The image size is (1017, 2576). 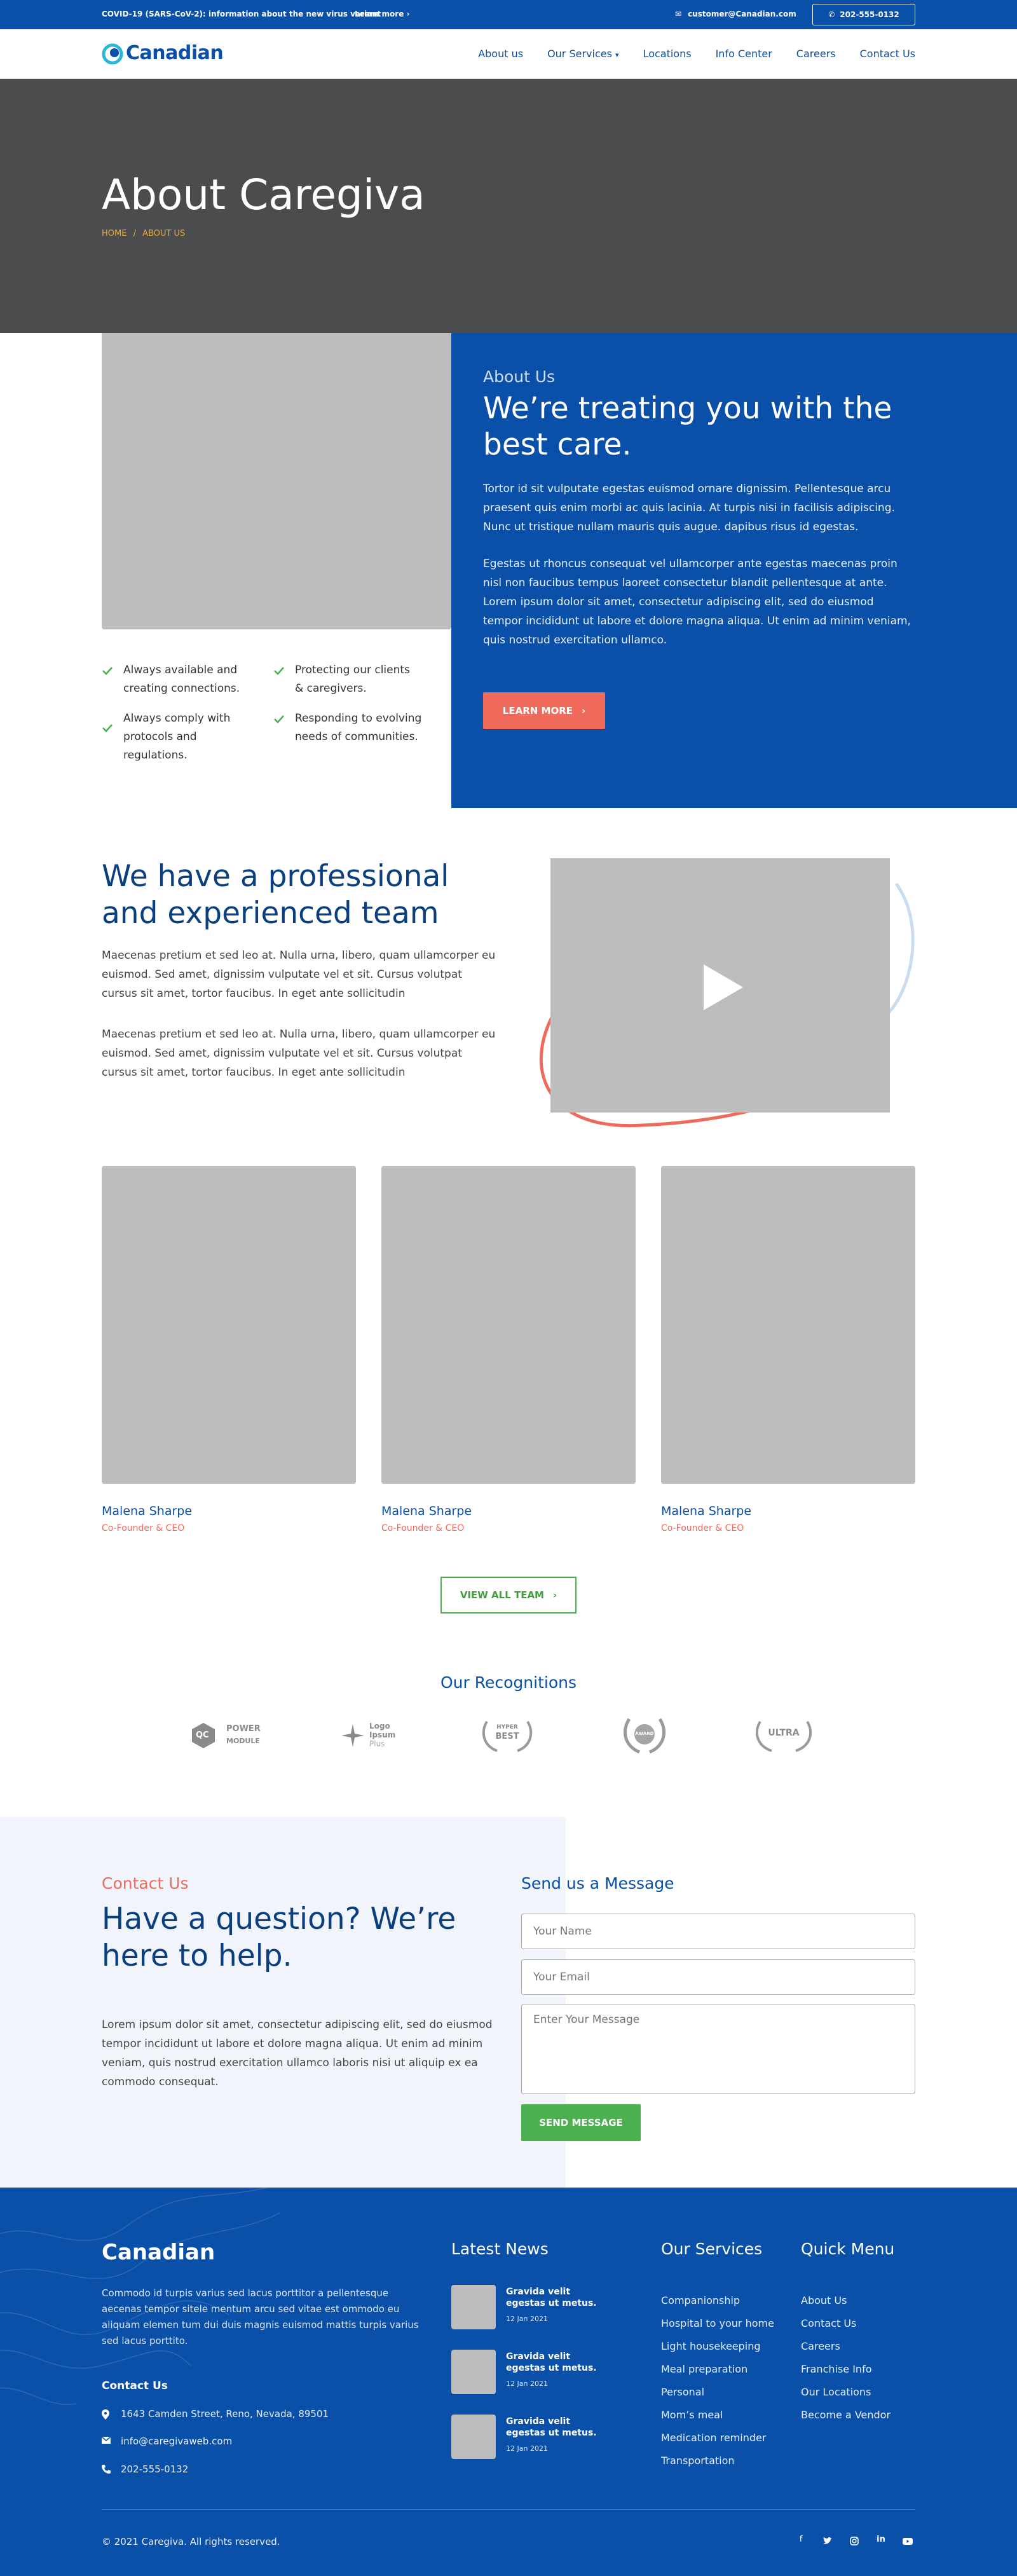 I want to click on footer-quick-link: About Us, so click(x=846, y=2300).